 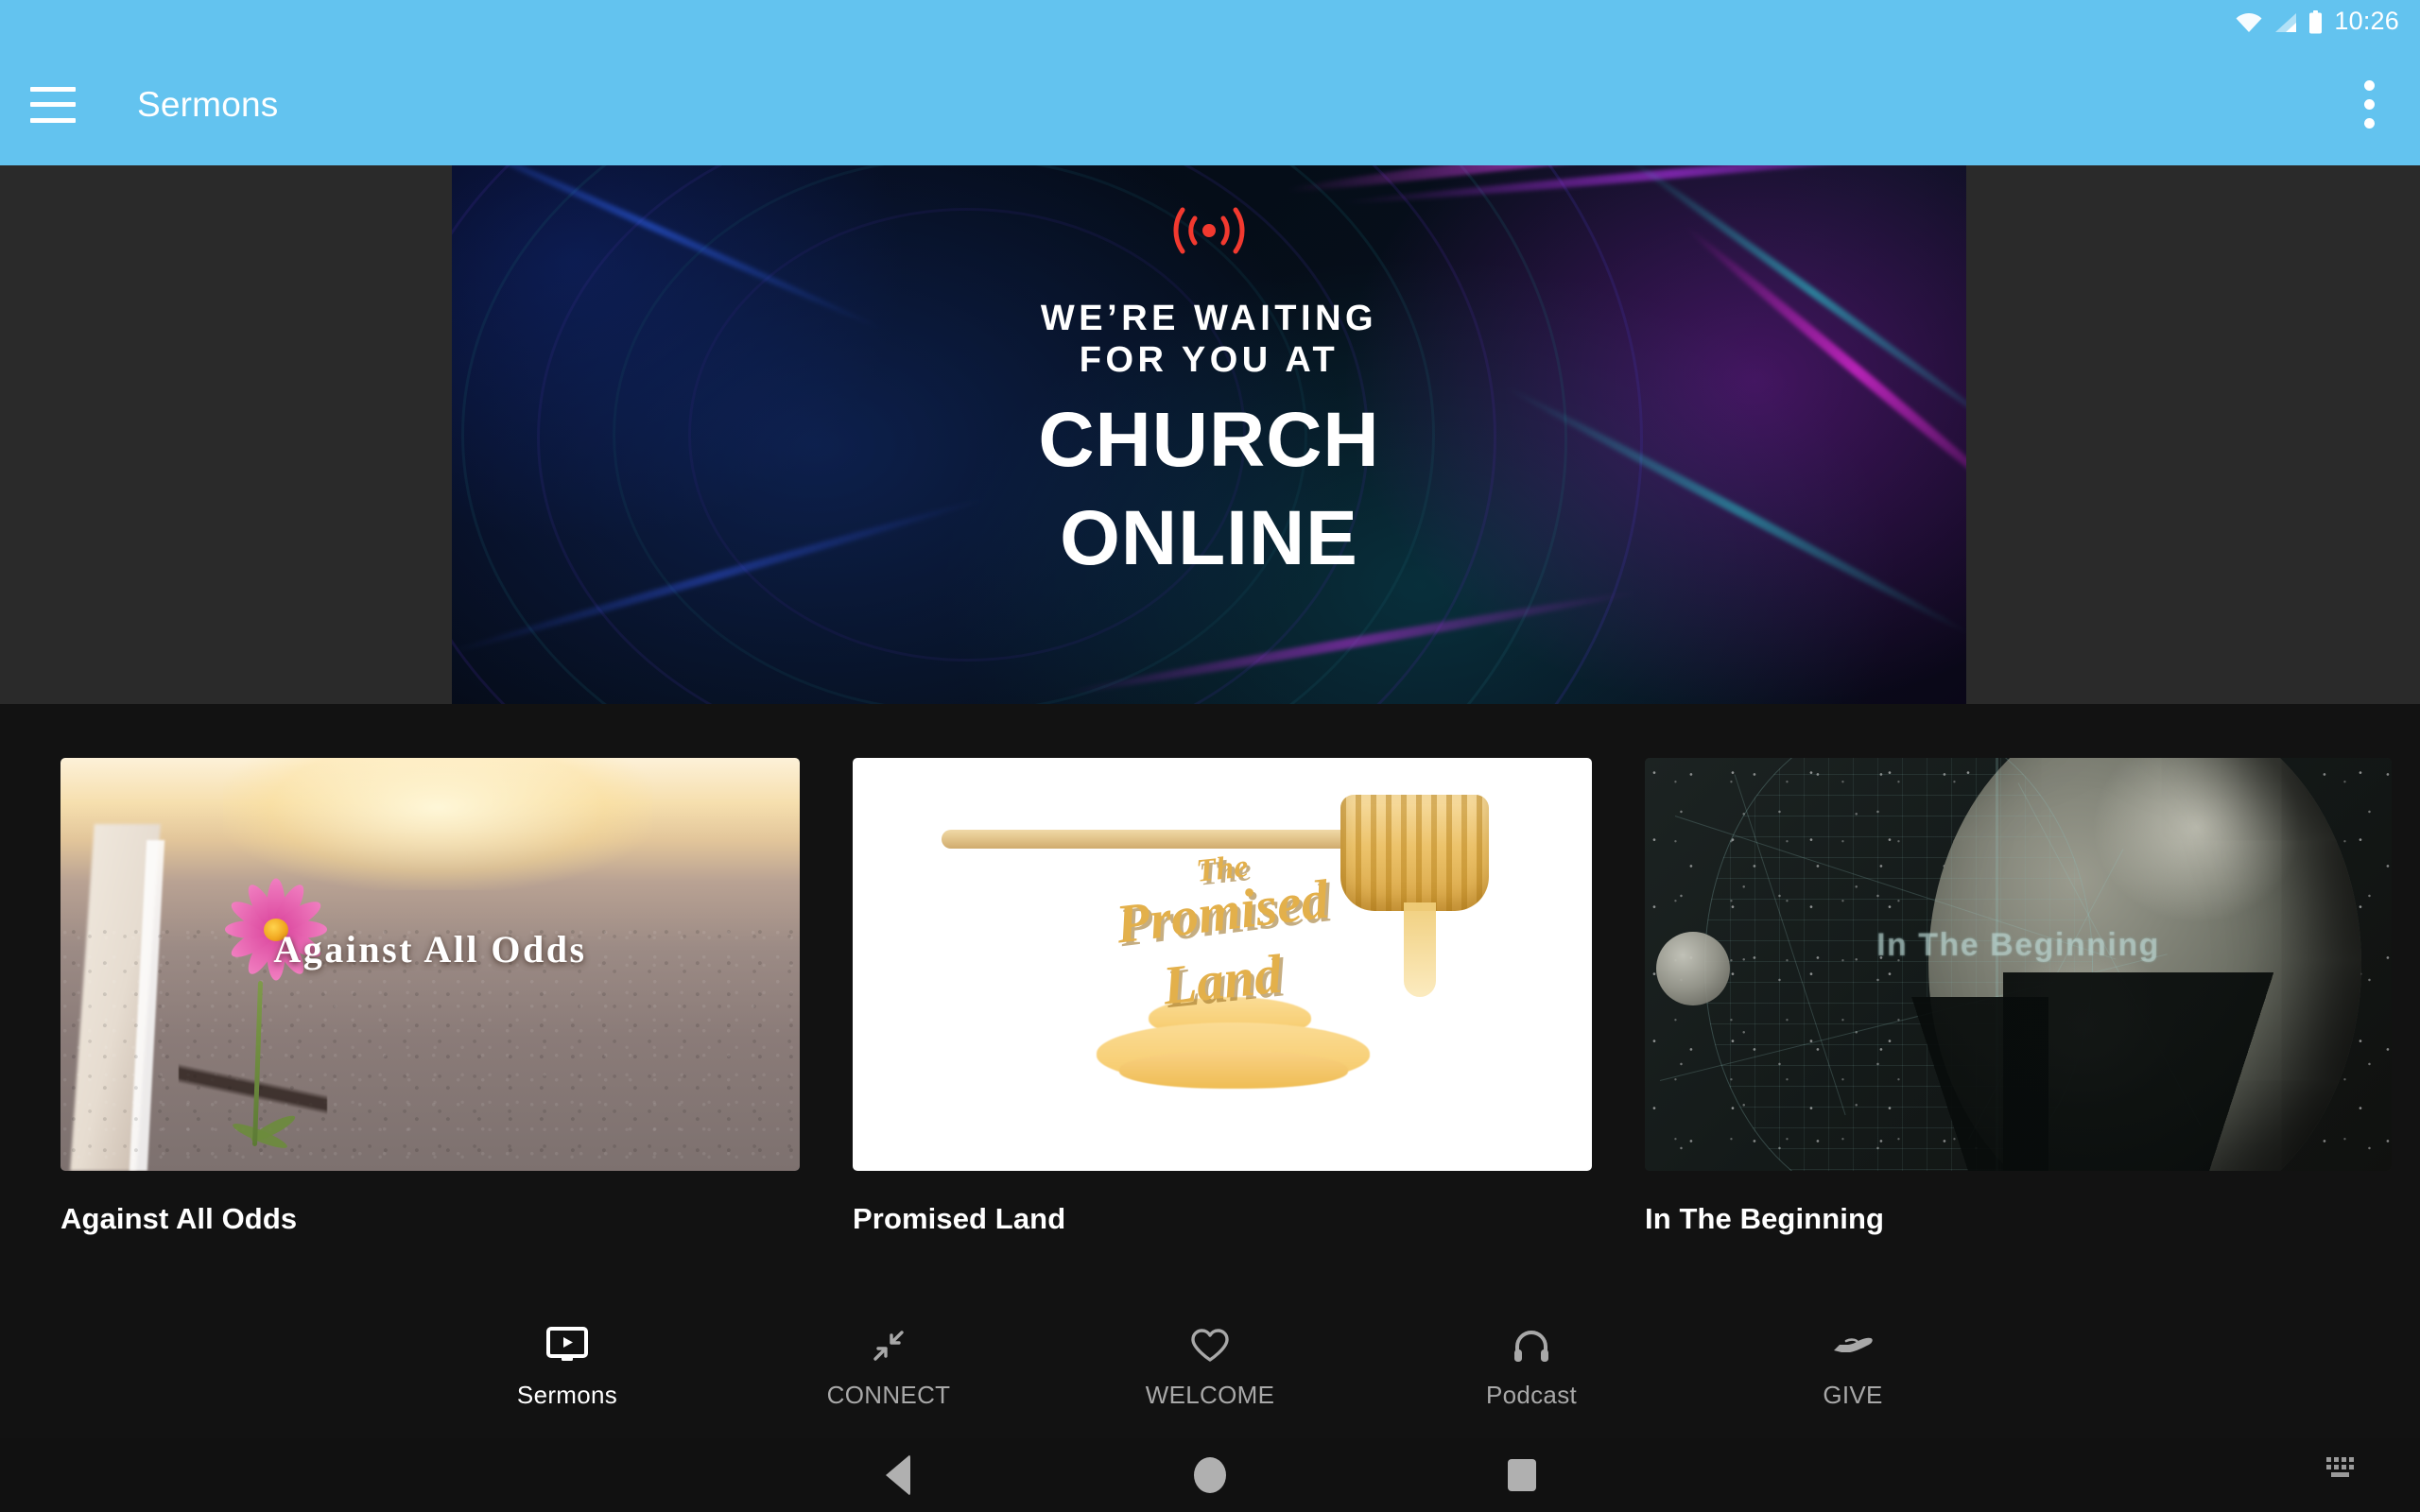 I want to click on tab-podcast: Podcast, so click(x=1531, y=1367).